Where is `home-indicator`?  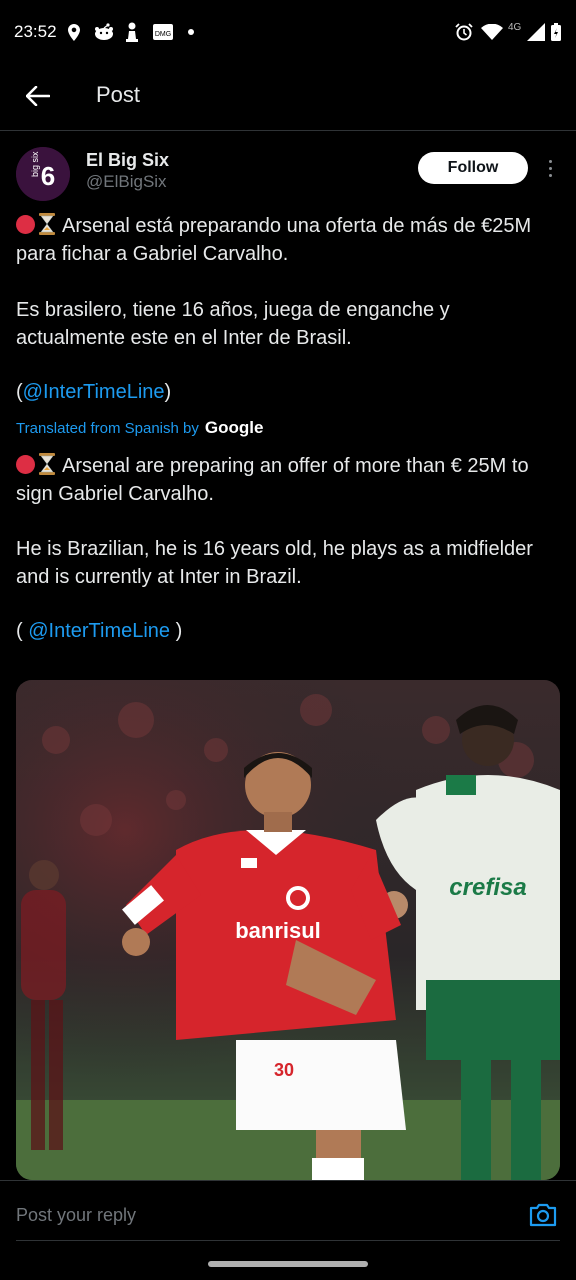 home-indicator is located at coordinates (288, 1264).